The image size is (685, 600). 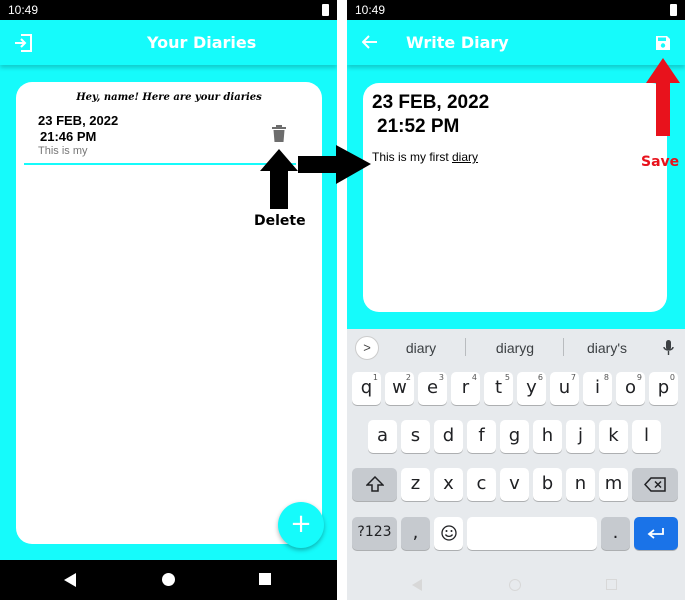 What do you see at coordinates (334, 164) in the screenshot?
I see `transition-arrow` at bounding box center [334, 164].